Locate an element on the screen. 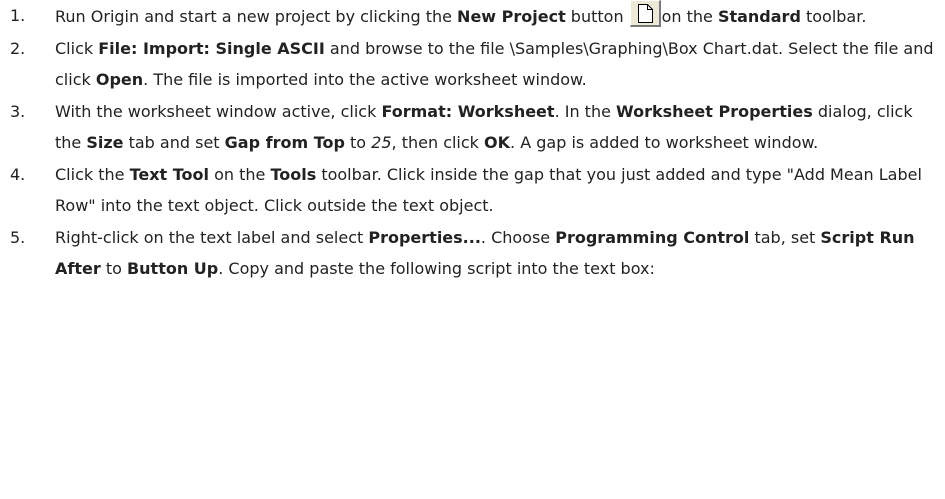 Image resolution: width=945 pixels, height=499 pixels. ui-term: Size is located at coordinates (105, 142).